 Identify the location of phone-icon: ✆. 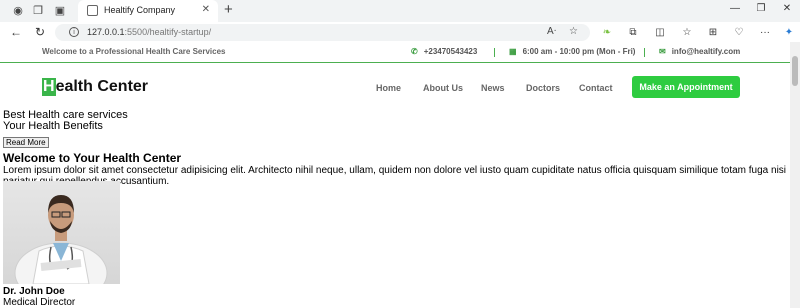
(414, 51).